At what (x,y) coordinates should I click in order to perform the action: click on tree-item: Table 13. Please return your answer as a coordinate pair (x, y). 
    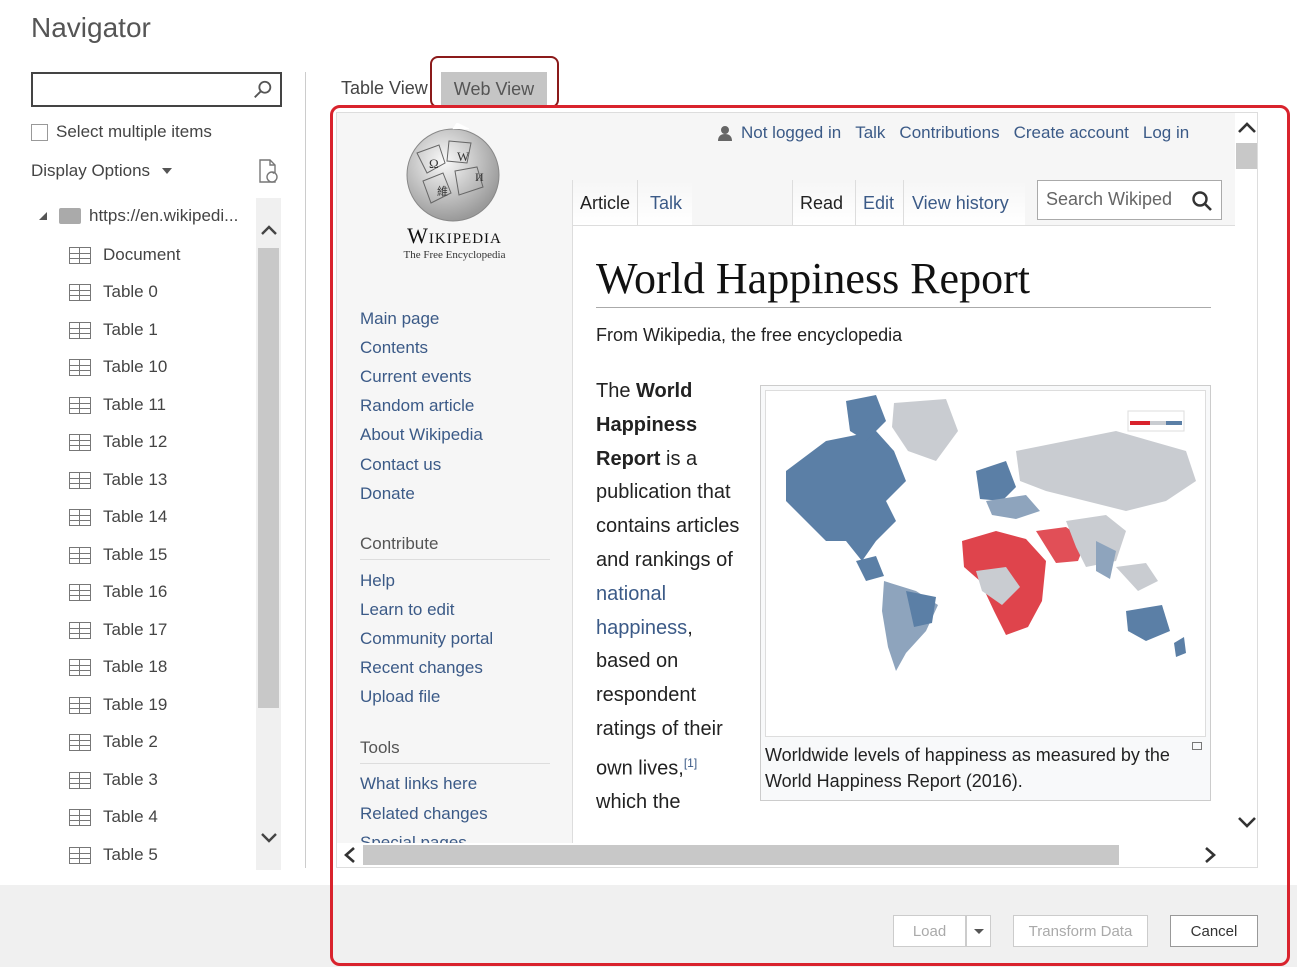
    Looking at the image, I should click on (118, 480).